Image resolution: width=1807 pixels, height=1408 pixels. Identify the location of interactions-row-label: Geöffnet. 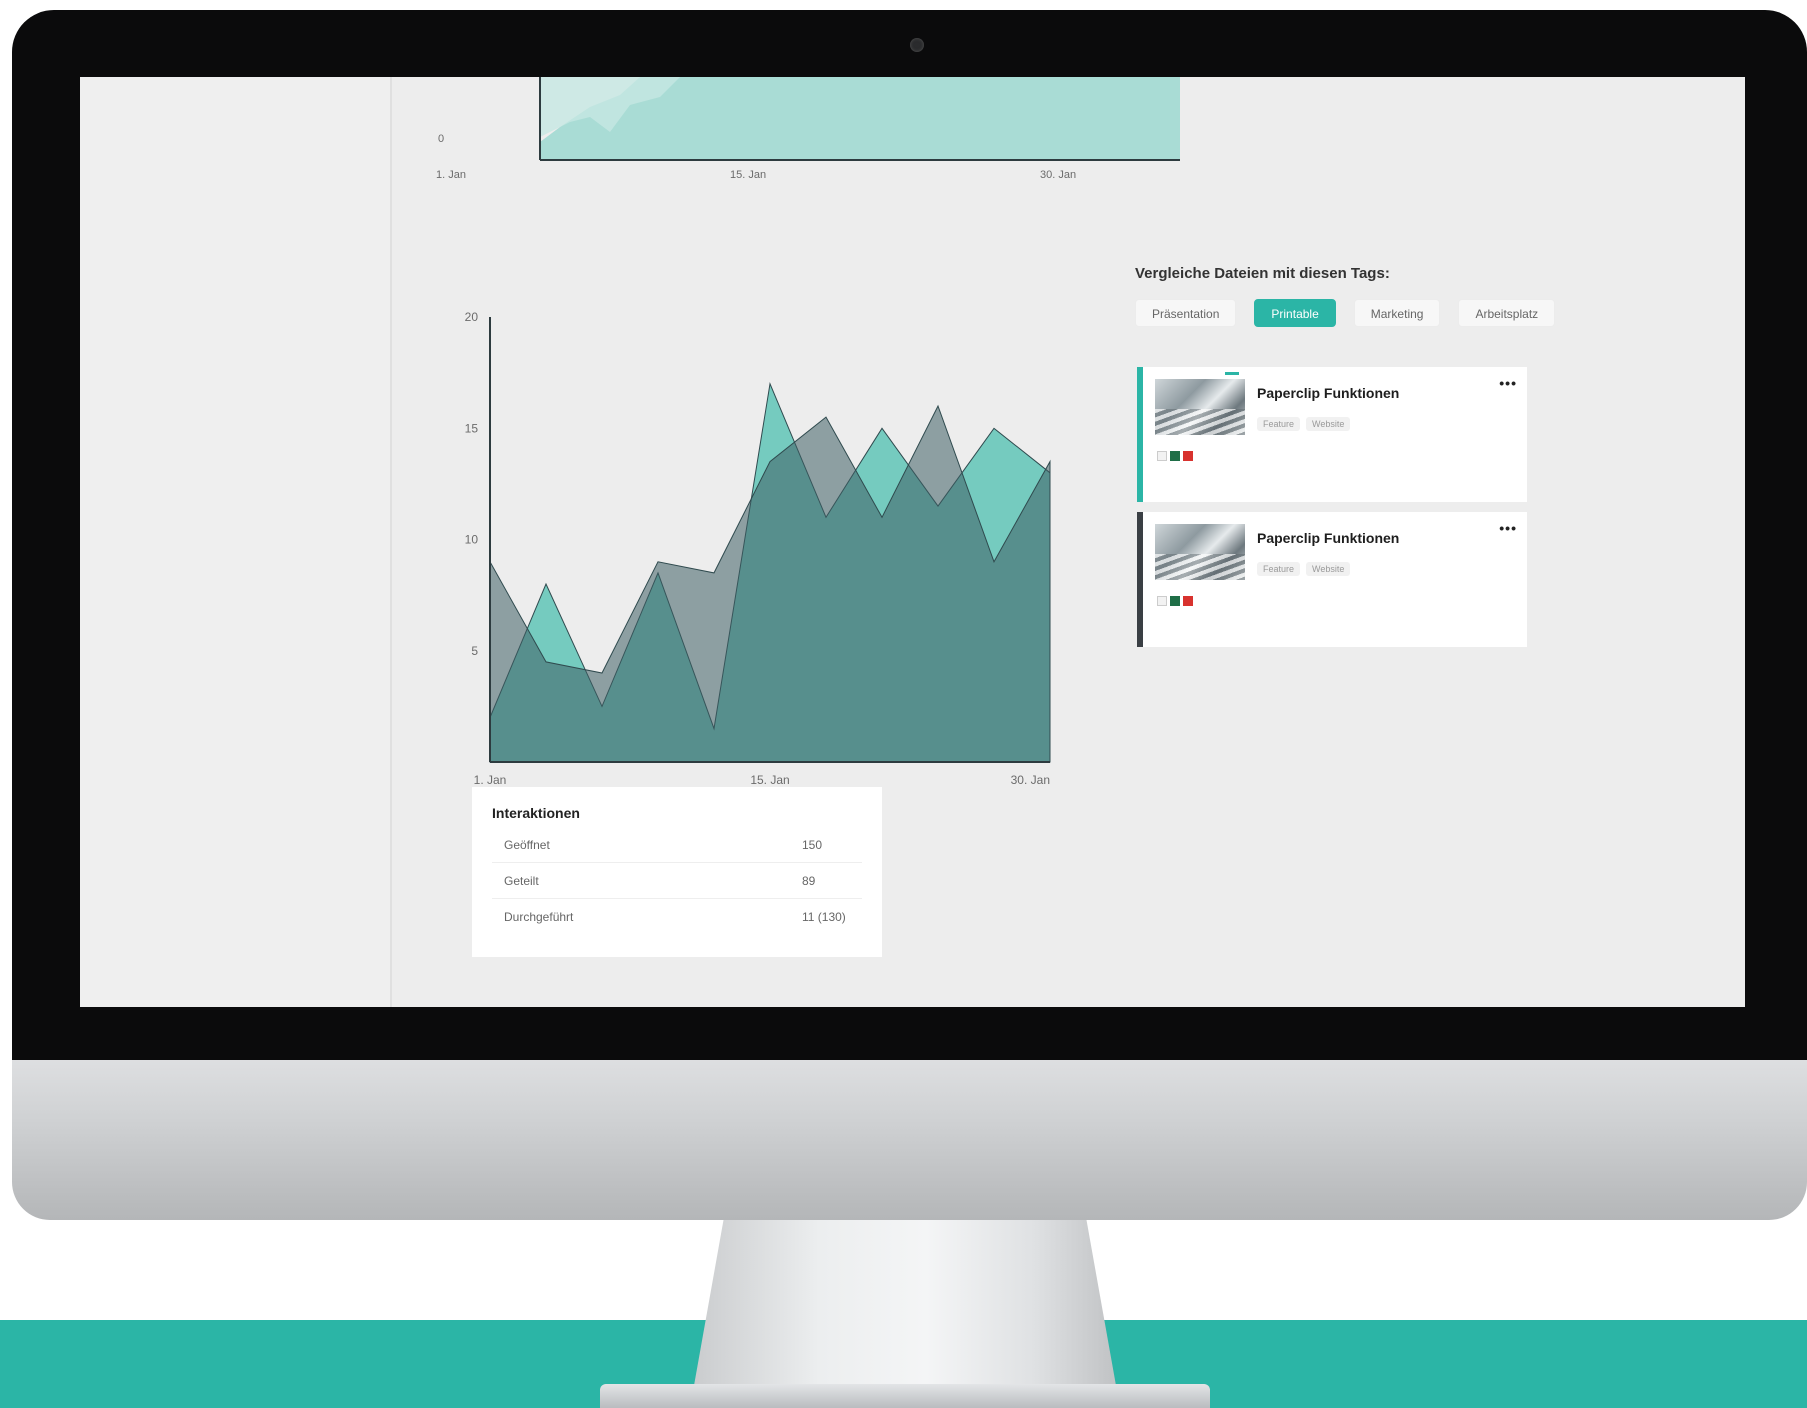
(527, 845).